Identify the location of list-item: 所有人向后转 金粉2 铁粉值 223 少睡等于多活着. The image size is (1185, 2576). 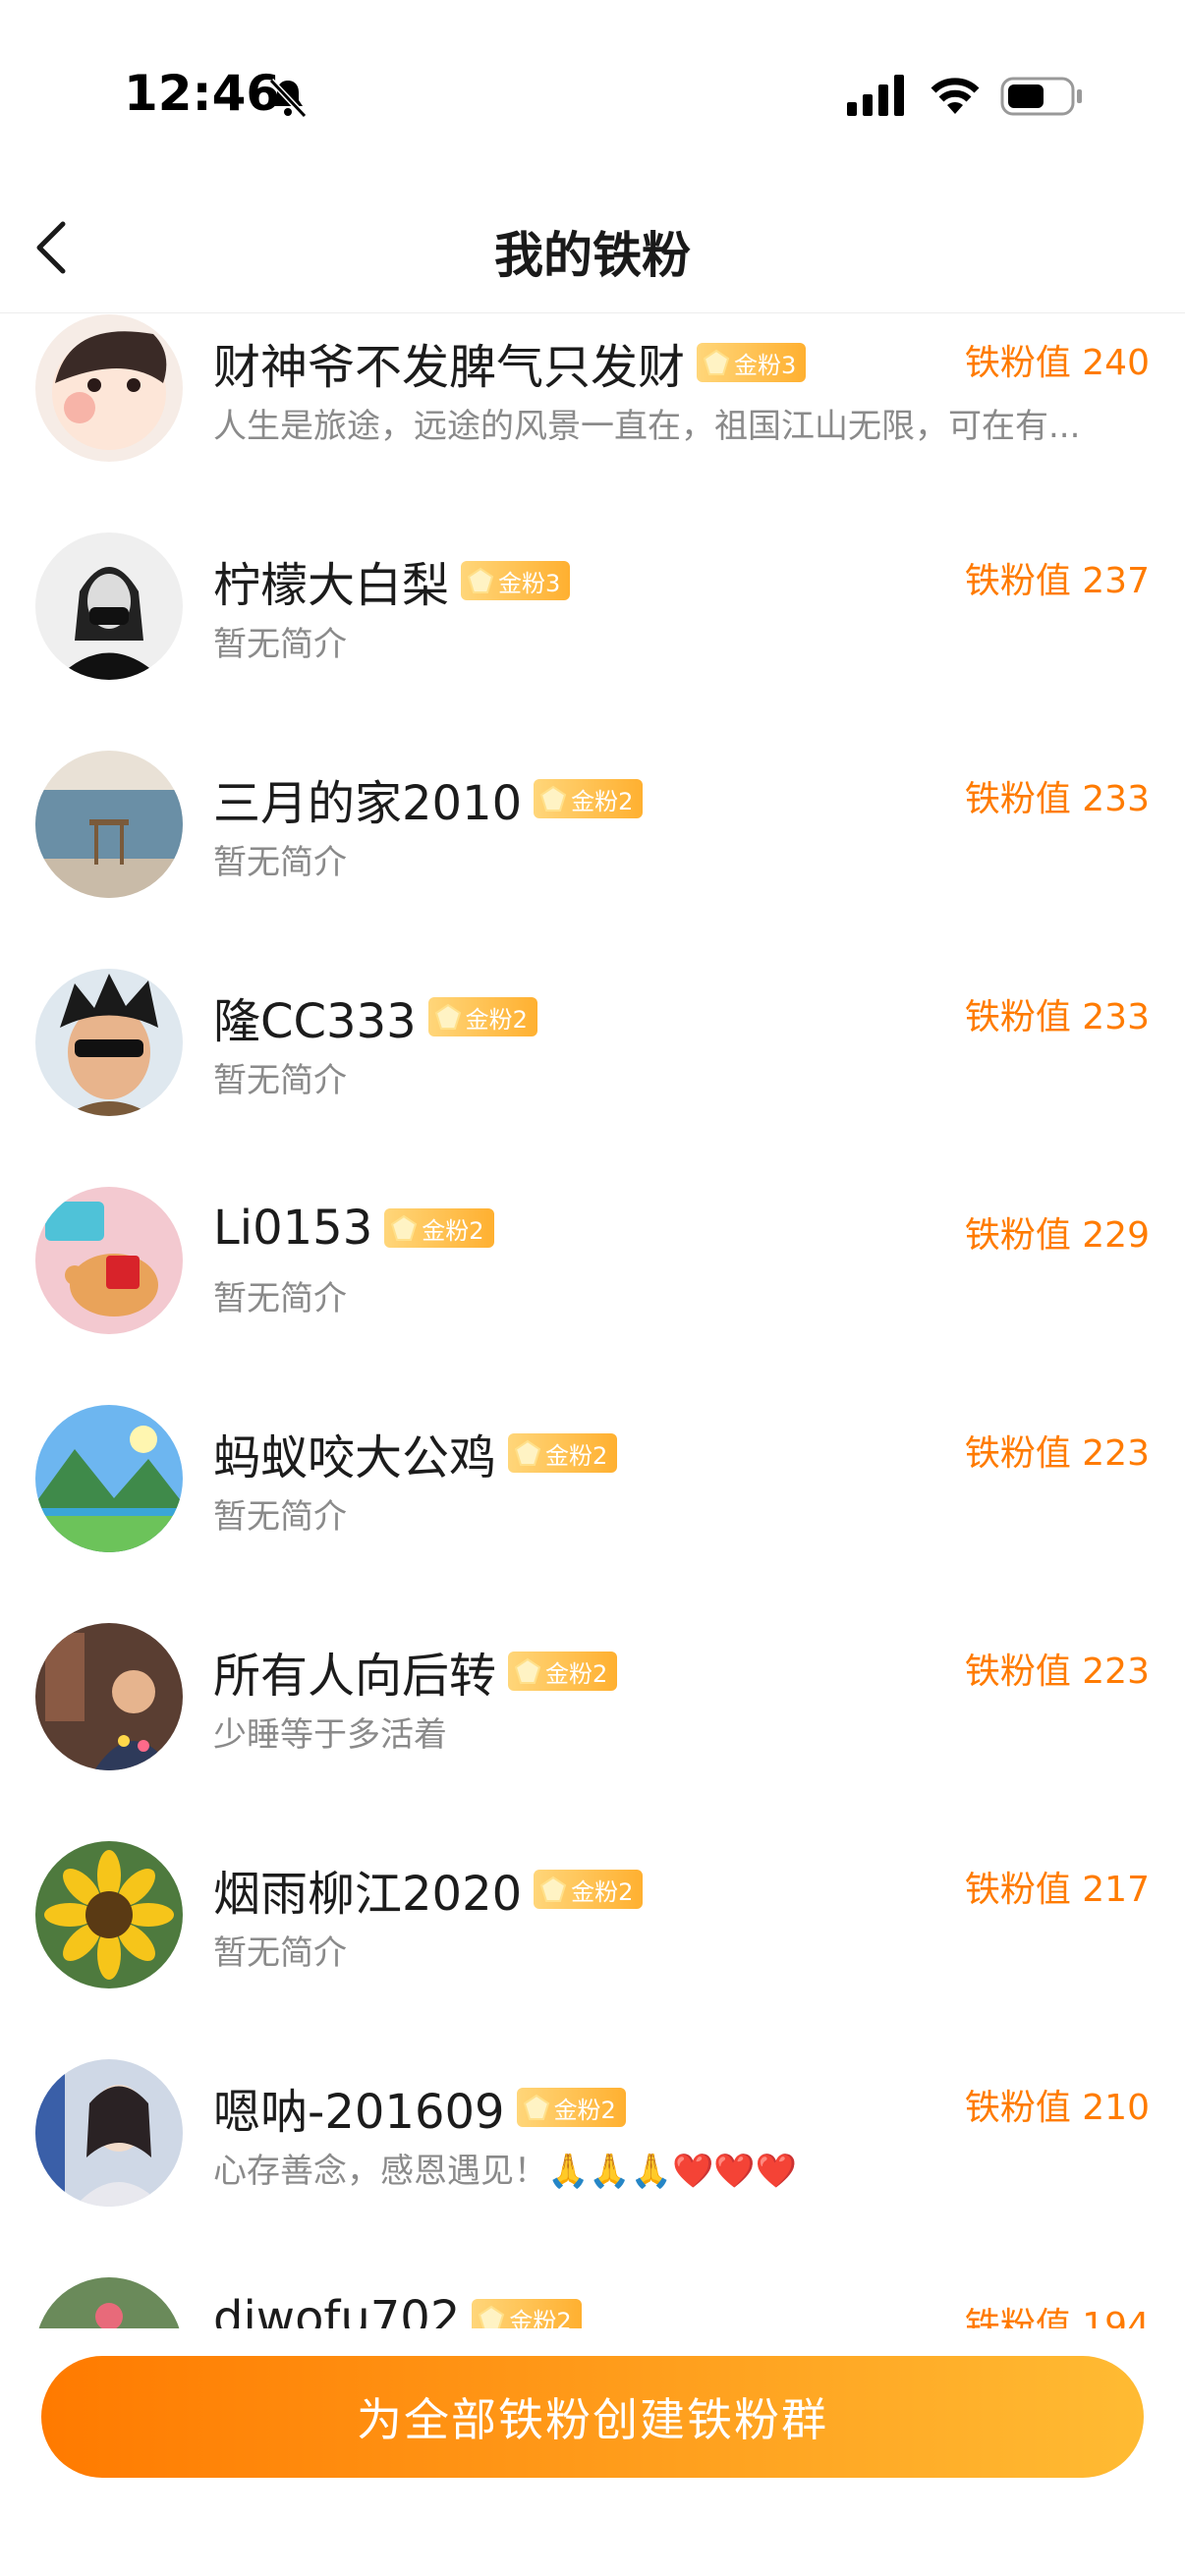
(592, 1732).